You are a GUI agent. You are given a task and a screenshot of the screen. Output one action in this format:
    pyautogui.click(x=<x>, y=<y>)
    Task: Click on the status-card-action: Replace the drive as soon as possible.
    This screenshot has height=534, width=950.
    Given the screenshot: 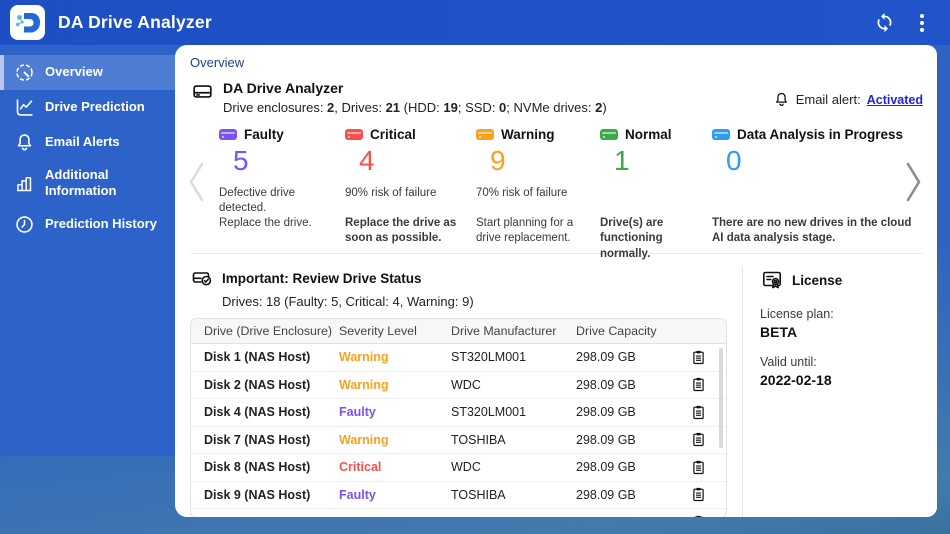 What is the action you would take?
    pyautogui.click(x=401, y=230)
    